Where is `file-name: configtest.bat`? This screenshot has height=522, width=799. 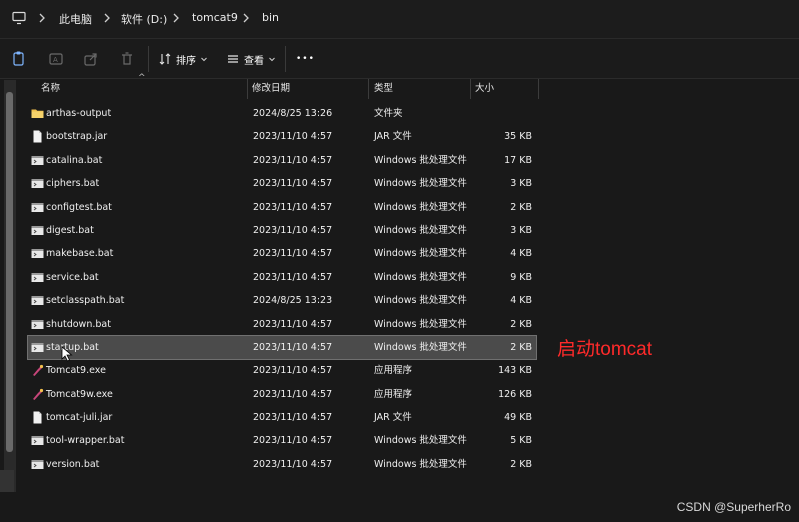 file-name: configtest.bat is located at coordinates (79, 207).